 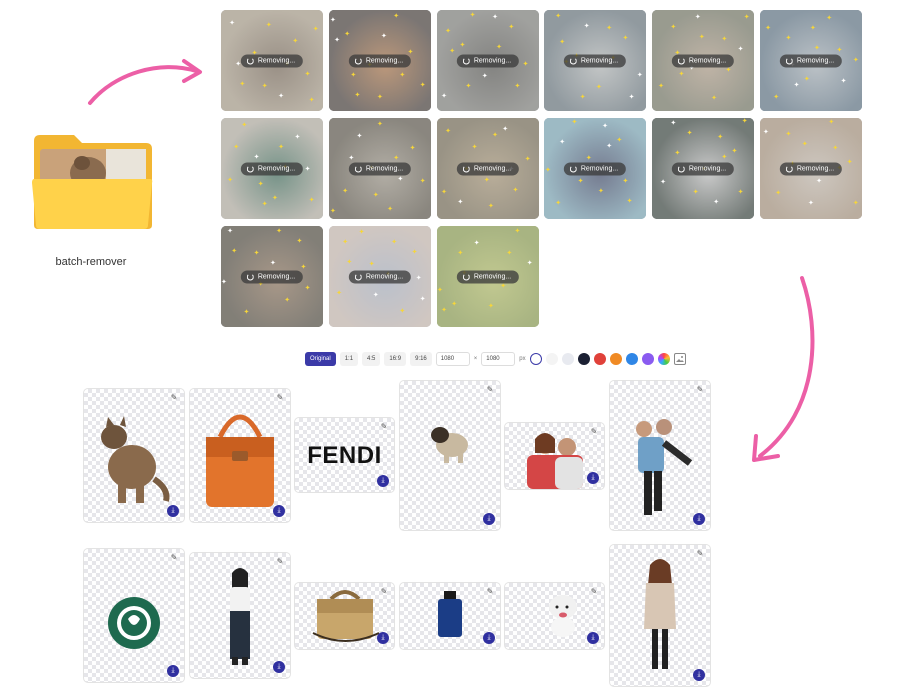 I want to click on result-card-hug: ✎ ⤓, so click(x=660, y=455).